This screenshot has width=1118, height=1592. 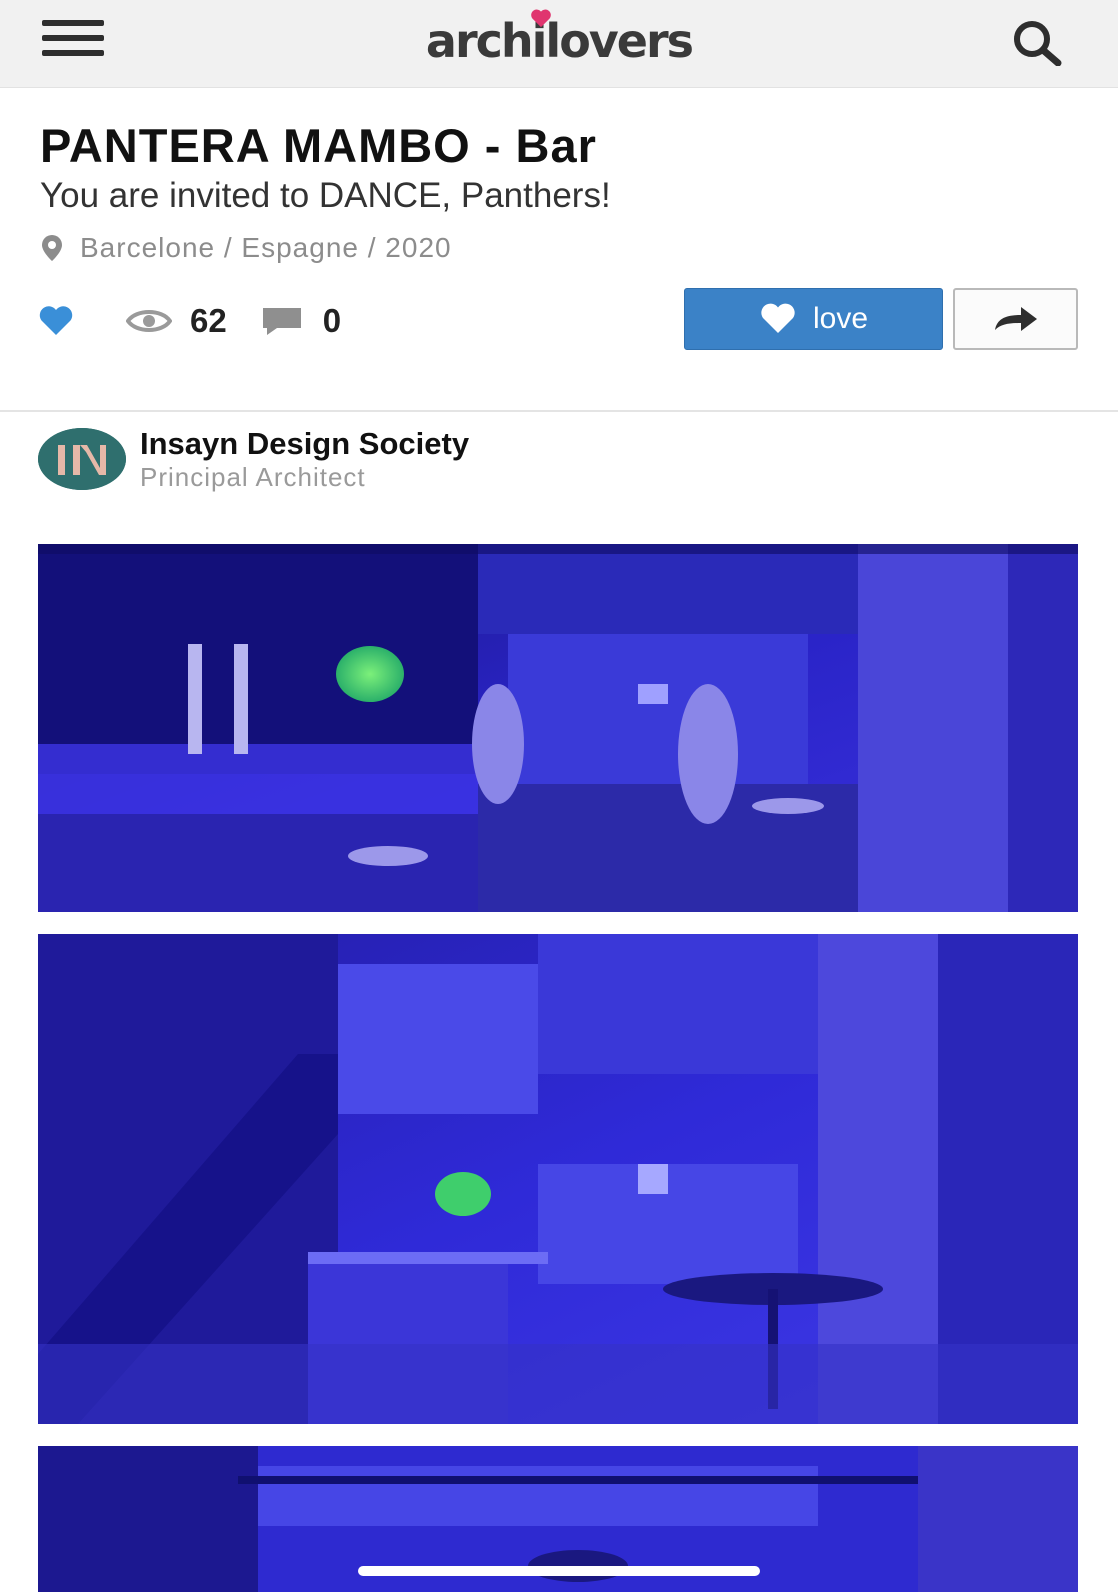 I want to click on author-avatar, so click(x=82, y=459).